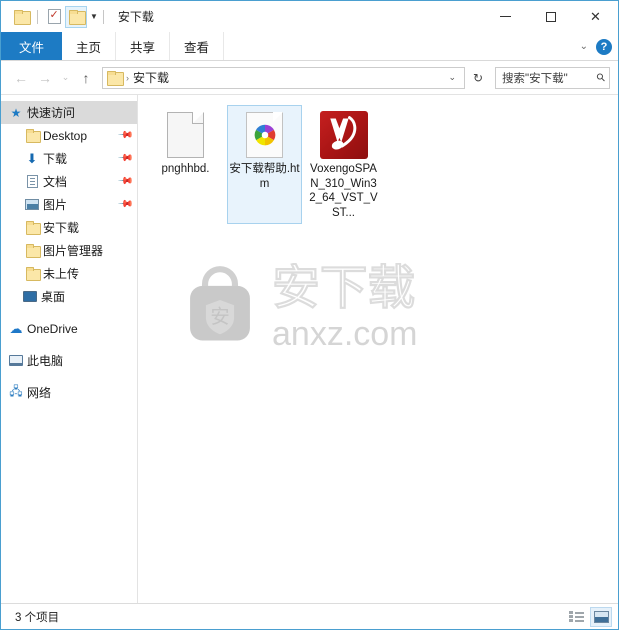  What do you see at coordinates (65, 135) in the screenshot?
I see `sidebar-item-label: Desktop` at bounding box center [65, 135].